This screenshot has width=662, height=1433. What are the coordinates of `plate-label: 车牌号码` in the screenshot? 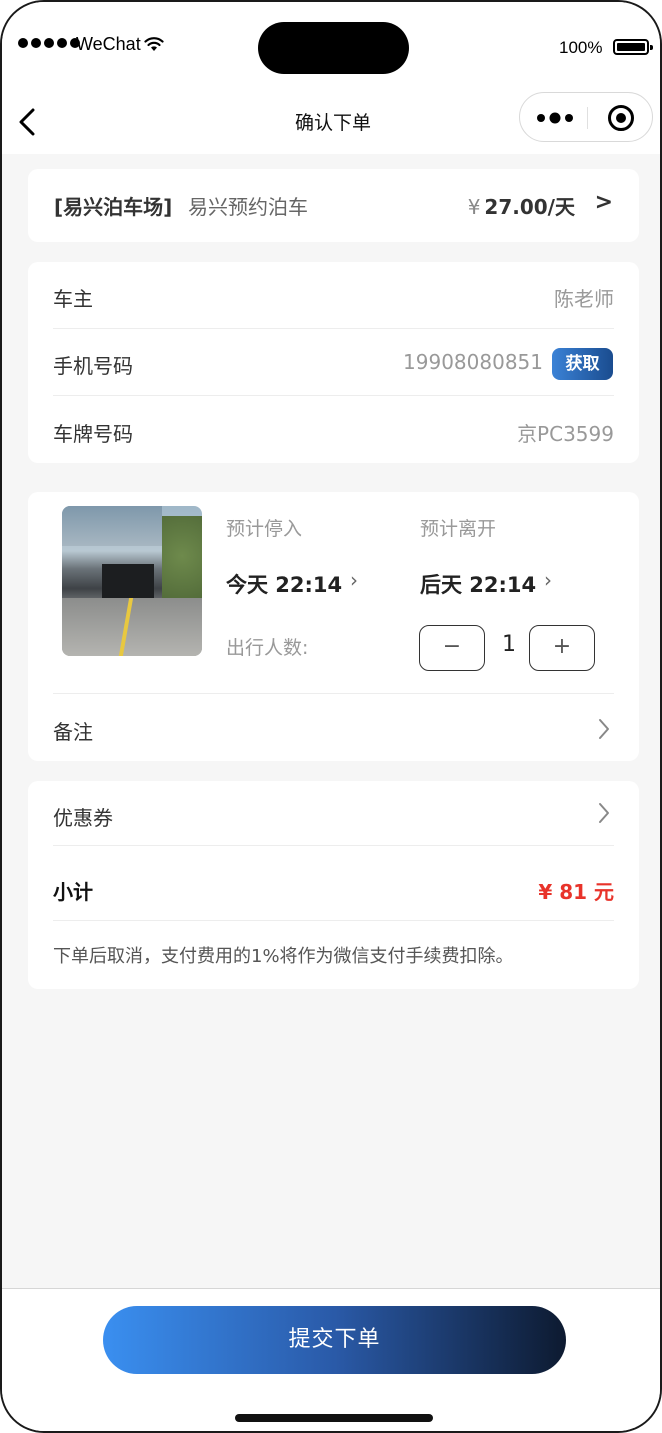 It's located at (93, 434).